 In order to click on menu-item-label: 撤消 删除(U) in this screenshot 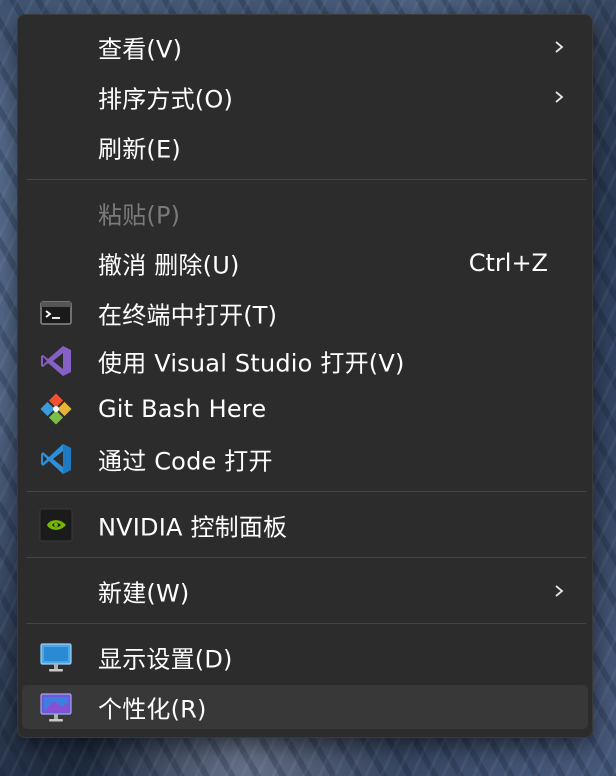, I will do `click(169, 265)`.